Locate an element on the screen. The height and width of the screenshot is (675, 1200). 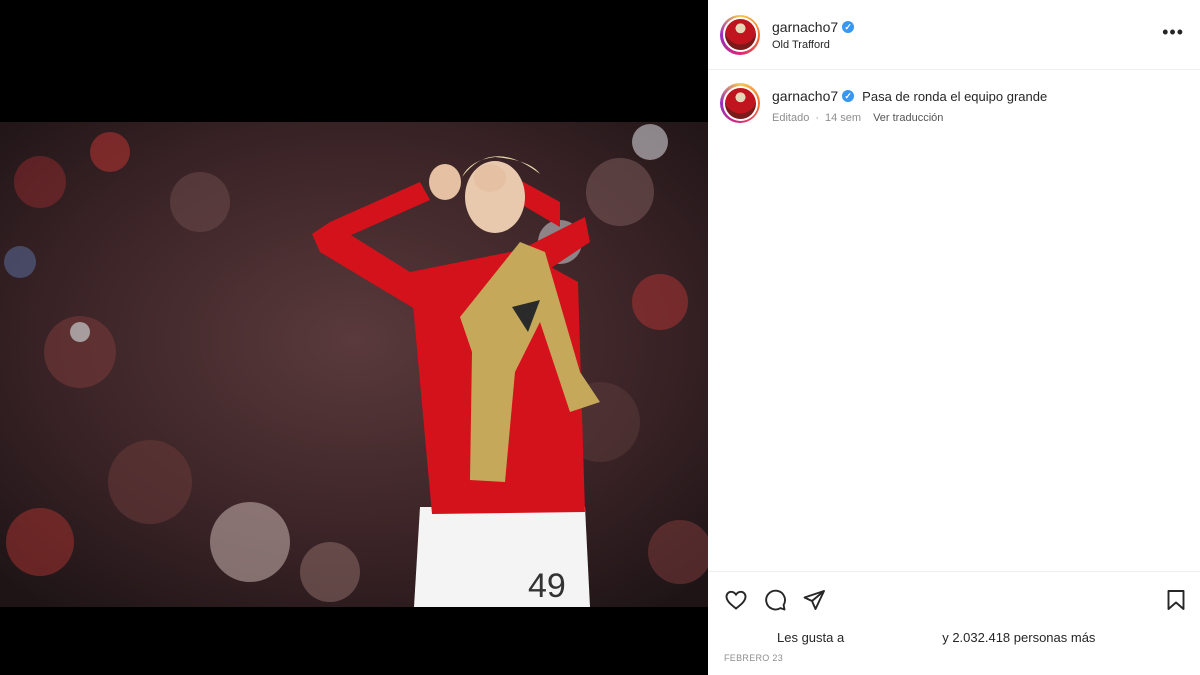
bookmark-icon is located at coordinates (1176, 600).